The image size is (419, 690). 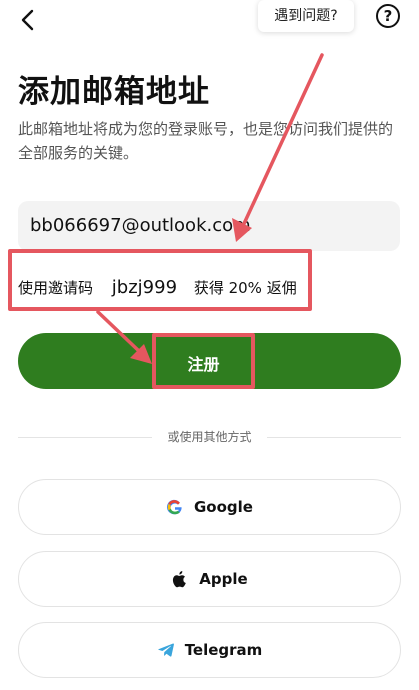 What do you see at coordinates (203, 361) in the screenshot?
I see `register-button-label: 注册` at bounding box center [203, 361].